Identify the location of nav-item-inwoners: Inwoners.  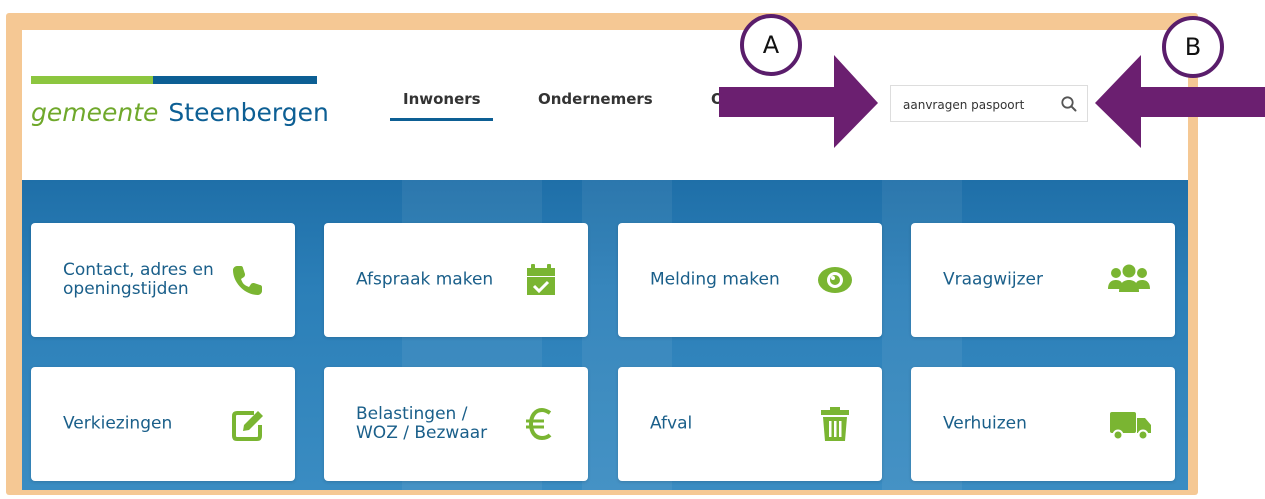
(442, 99).